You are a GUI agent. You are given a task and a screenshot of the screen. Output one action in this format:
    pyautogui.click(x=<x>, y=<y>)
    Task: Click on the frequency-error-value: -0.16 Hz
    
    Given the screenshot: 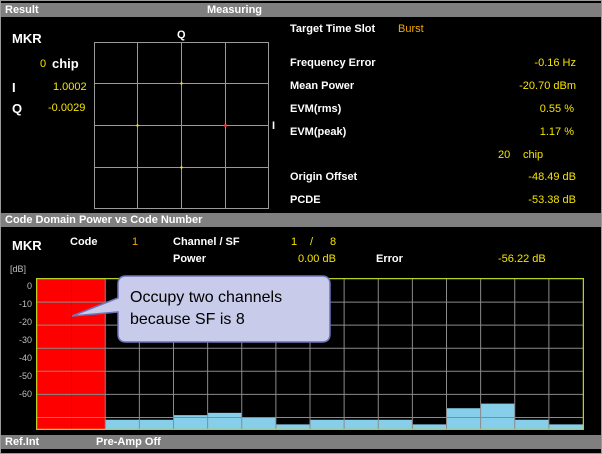 What is the action you would take?
    pyautogui.click(x=555, y=63)
    